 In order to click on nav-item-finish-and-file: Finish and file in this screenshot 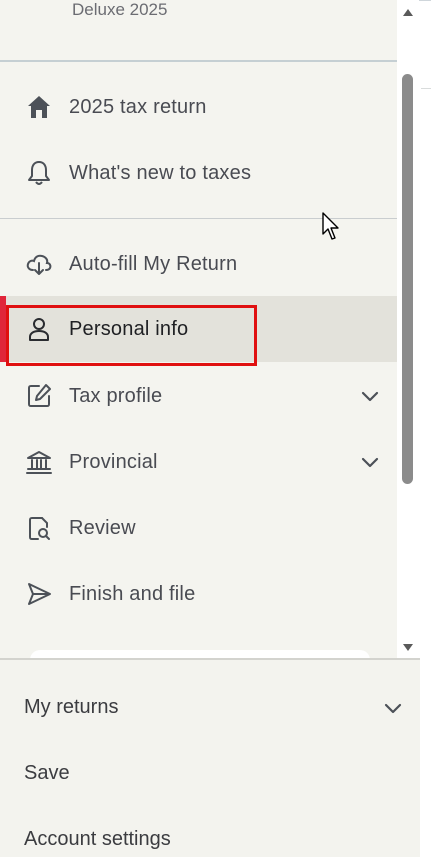, I will do `click(198, 594)`.